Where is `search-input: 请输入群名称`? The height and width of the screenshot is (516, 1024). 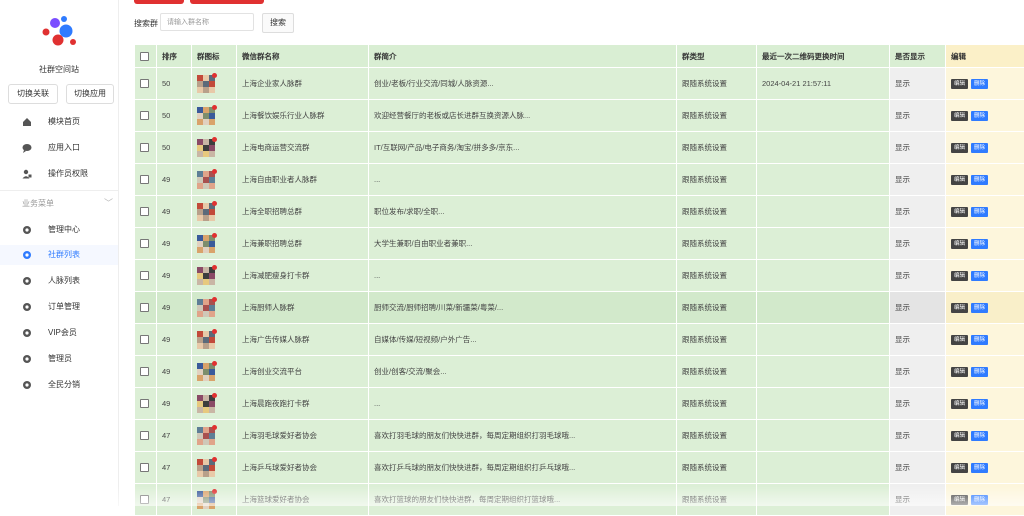 search-input: 请输入群名称 is located at coordinates (207, 22).